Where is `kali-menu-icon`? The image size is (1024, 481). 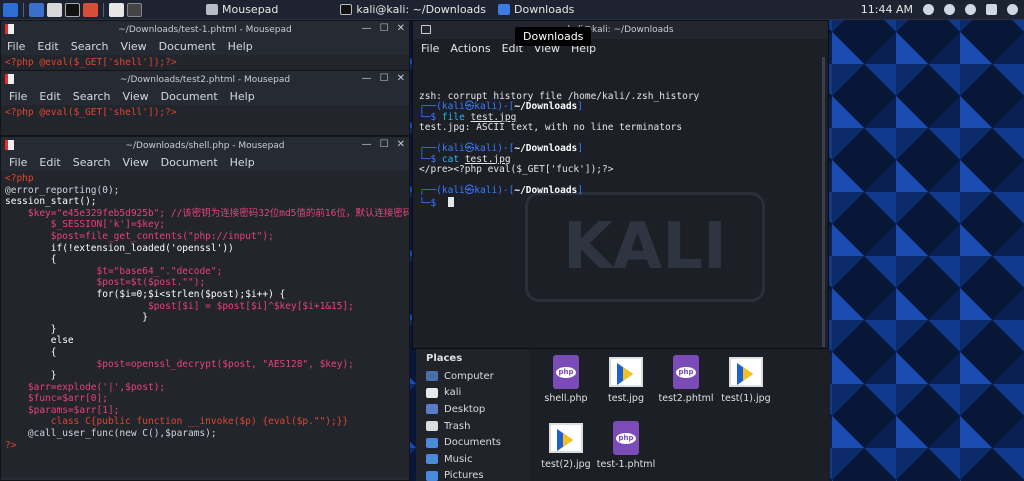 kali-menu-icon is located at coordinates (10, 9).